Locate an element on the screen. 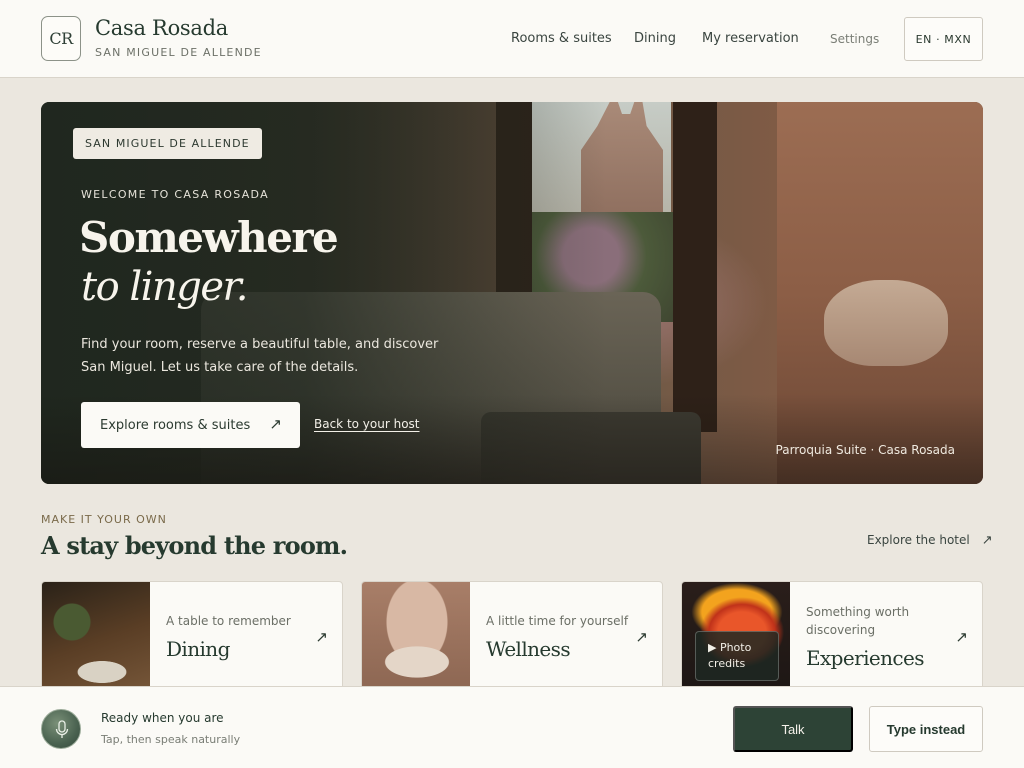 This screenshot has height=768, width=1024. explore-hotel-link: Explore the hotel ↗ is located at coordinates (930, 540).